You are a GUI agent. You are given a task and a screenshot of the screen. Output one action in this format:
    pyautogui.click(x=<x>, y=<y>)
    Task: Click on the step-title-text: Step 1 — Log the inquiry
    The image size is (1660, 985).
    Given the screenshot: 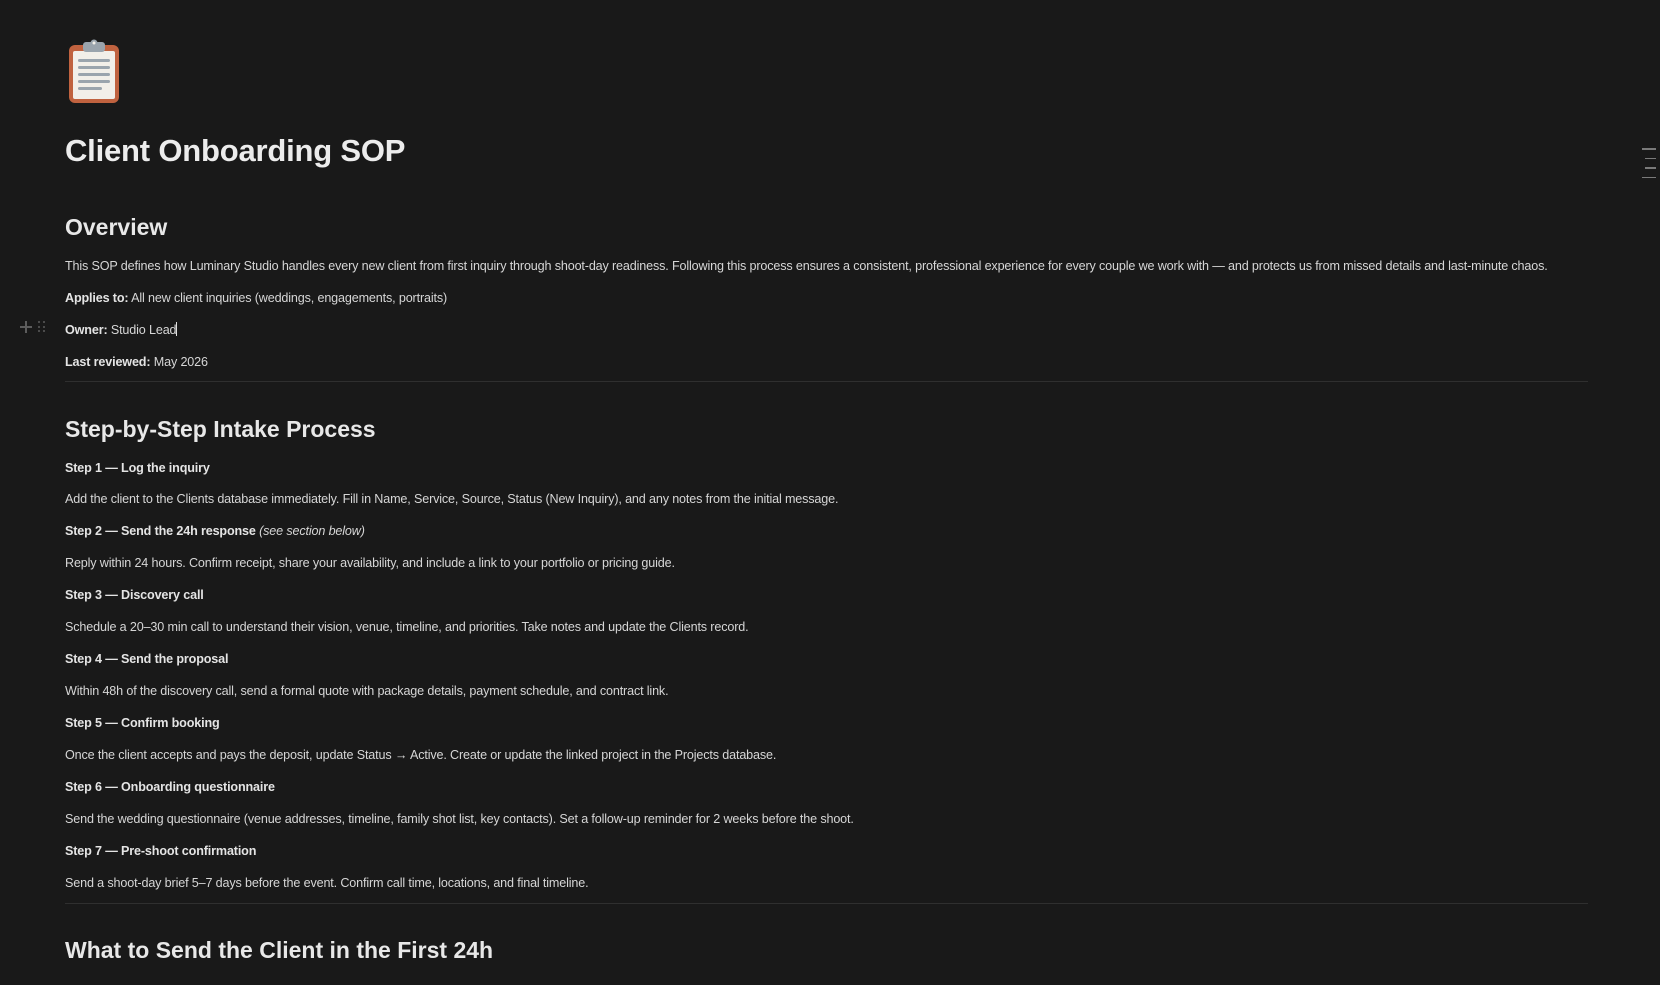 What is the action you would take?
    pyautogui.click(x=137, y=468)
    